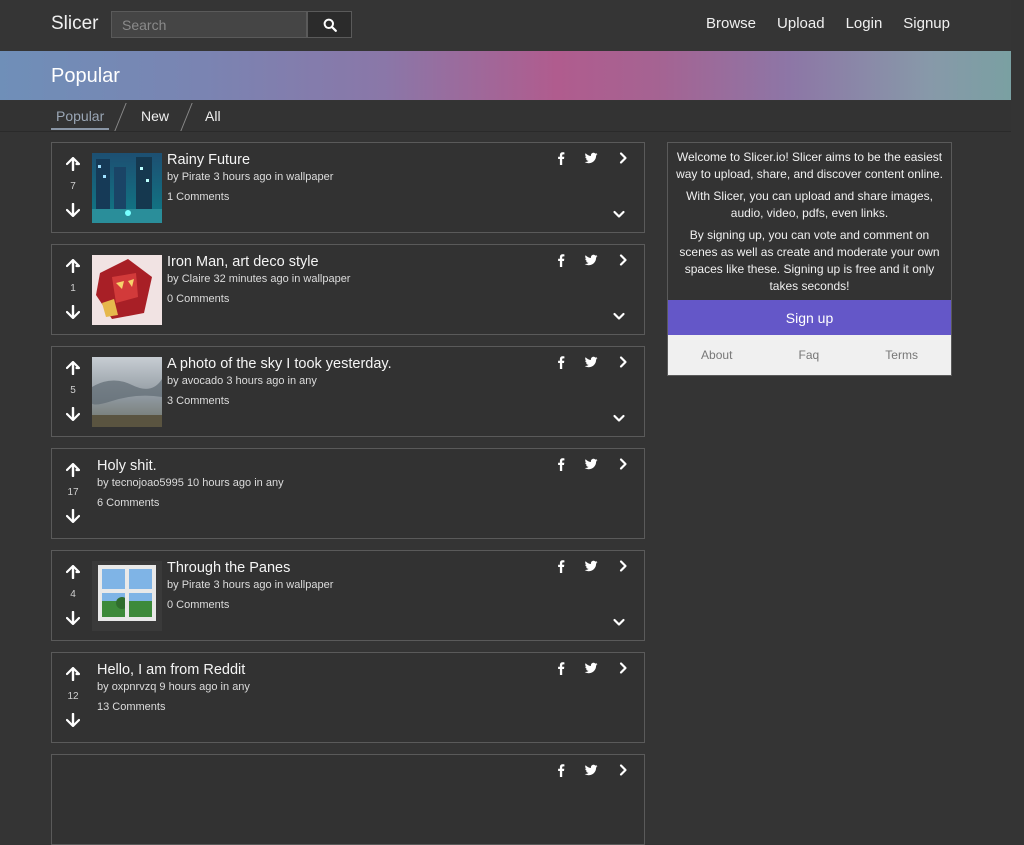  What do you see at coordinates (131, 707) in the screenshot?
I see `post-comments-link: 13 Comments` at bounding box center [131, 707].